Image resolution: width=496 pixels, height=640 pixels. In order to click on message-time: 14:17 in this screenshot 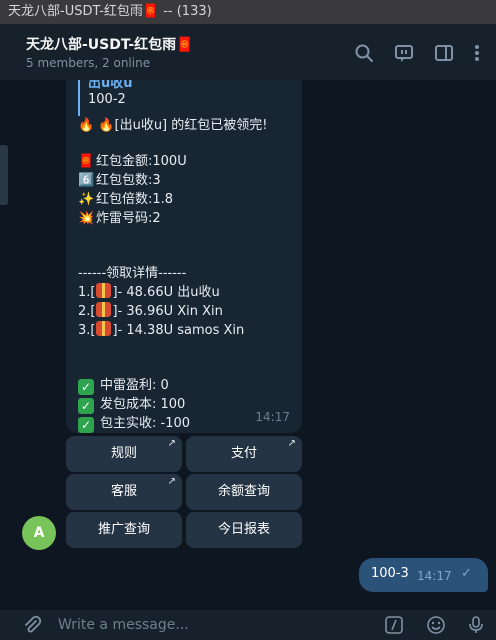, I will do `click(272, 417)`.